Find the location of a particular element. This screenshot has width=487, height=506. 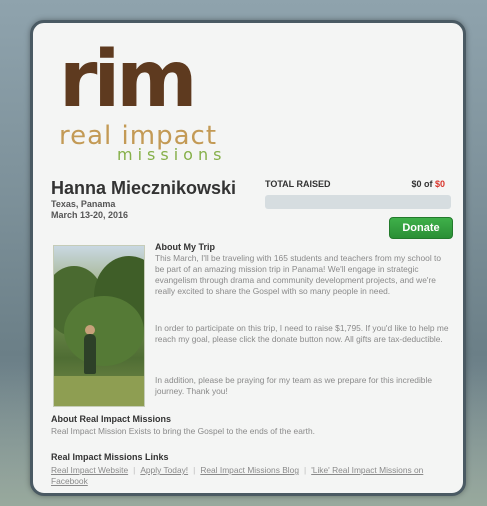

total-raised-label: TOTAL RAISED is located at coordinates (298, 184).